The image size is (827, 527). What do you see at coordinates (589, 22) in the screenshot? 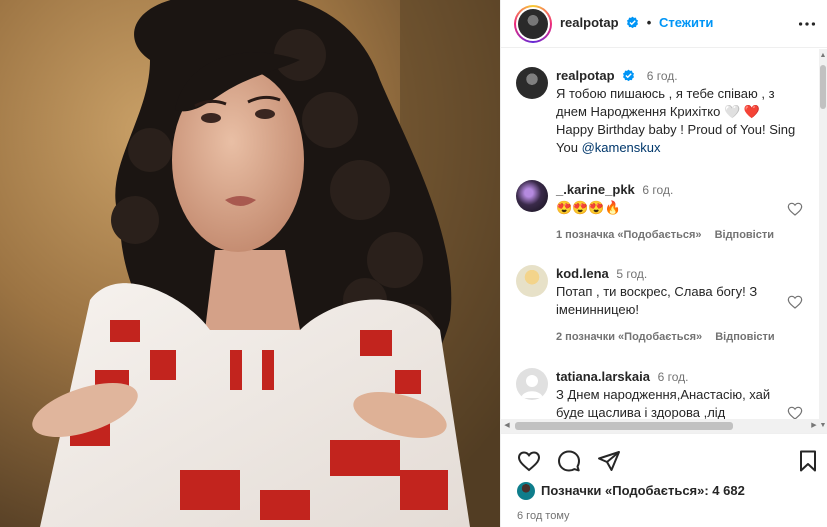
I see `author-username: realpotap` at bounding box center [589, 22].